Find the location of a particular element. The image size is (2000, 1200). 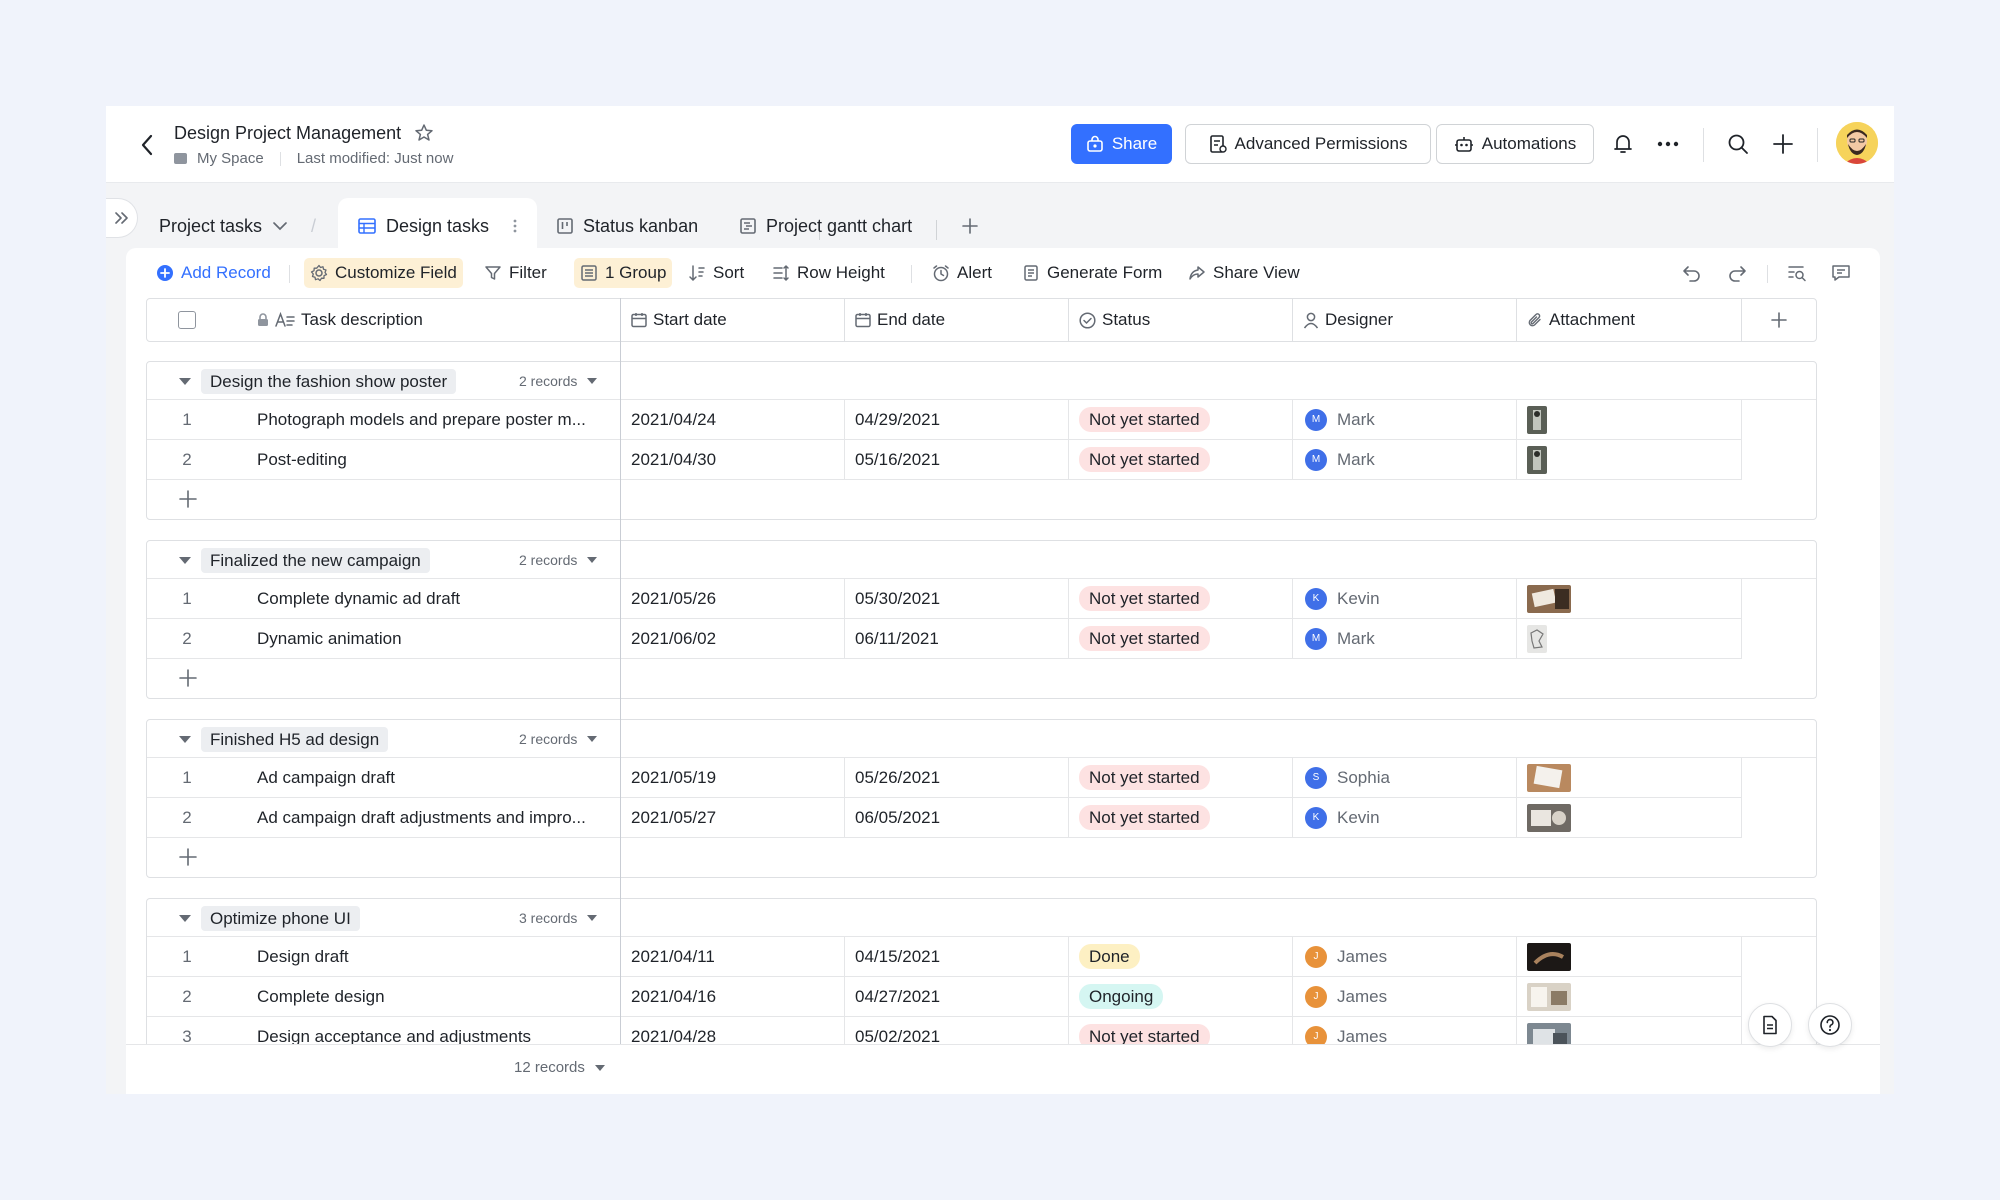

back-arrow-icon is located at coordinates (147, 145).